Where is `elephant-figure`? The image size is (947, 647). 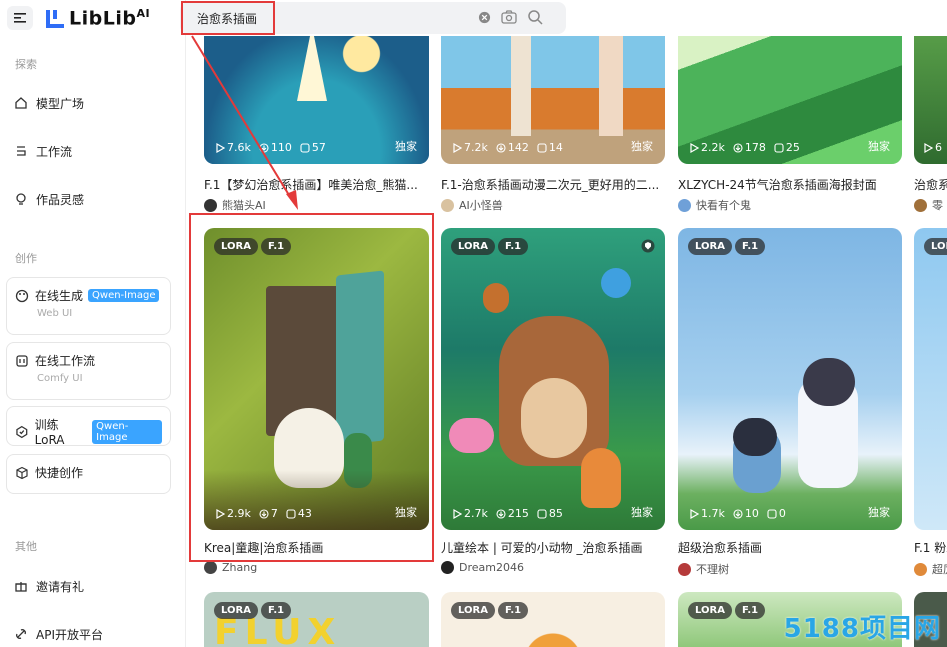
elephant-figure is located at coordinates (471, 435).